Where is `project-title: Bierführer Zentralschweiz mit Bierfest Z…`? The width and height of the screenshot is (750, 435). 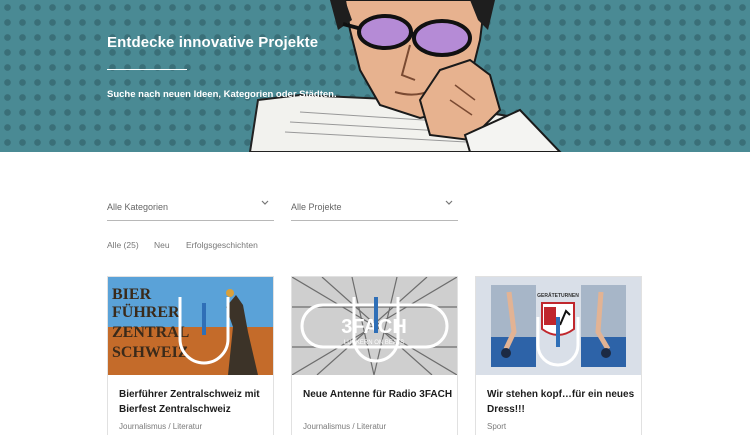 project-title: Bierführer Zentralschweiz mit Bierfest Z… is located at coordinates (194, 402).